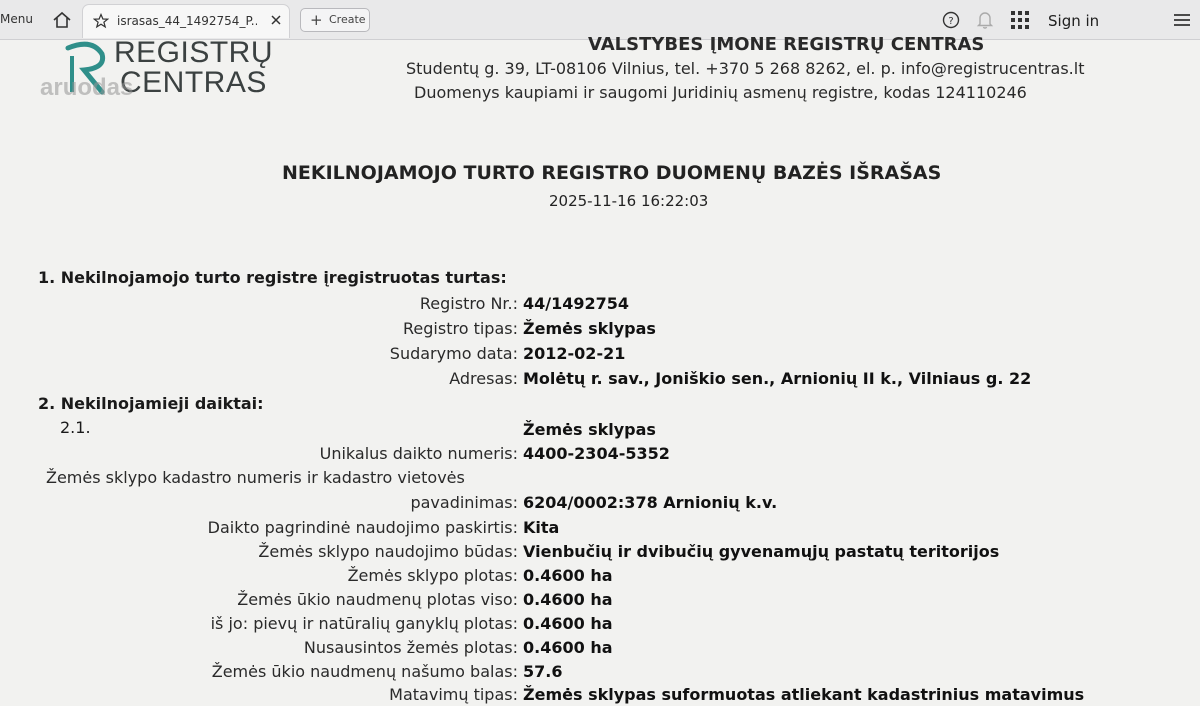 Image resolution: width=1200 pixels, height=706 pixels. What do you see at coordinates (629, 201) in the screenshot?
I see `document-datetime: 2025-11-16 16:22:03` at bounding box center [629, 201].